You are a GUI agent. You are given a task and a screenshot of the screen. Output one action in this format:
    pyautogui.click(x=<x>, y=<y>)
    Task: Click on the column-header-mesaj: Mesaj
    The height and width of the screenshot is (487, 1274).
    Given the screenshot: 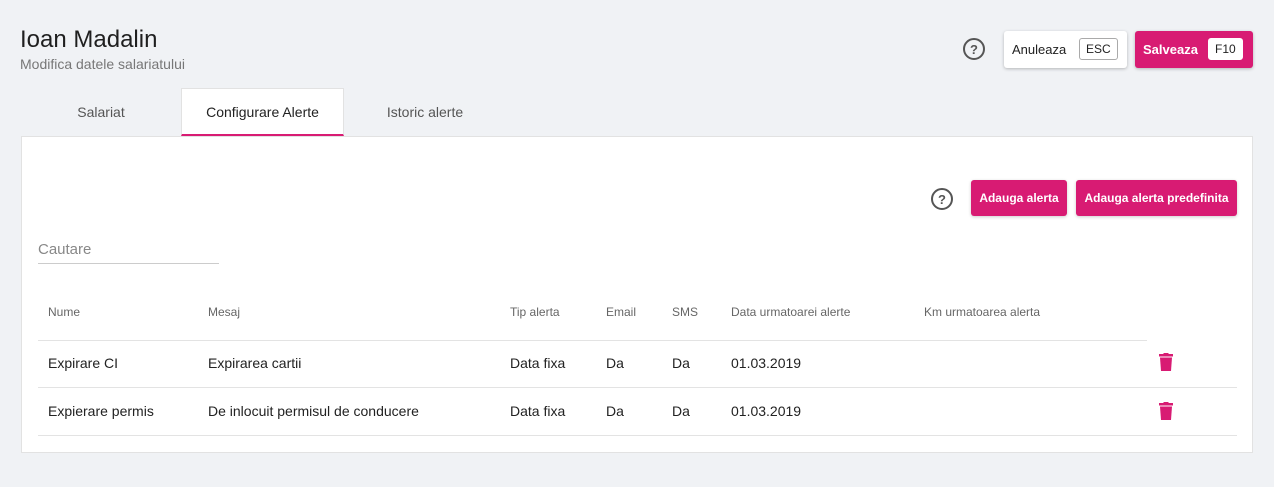 What is the action you would take?
    pyautogui.click(x=224, y=312)
    